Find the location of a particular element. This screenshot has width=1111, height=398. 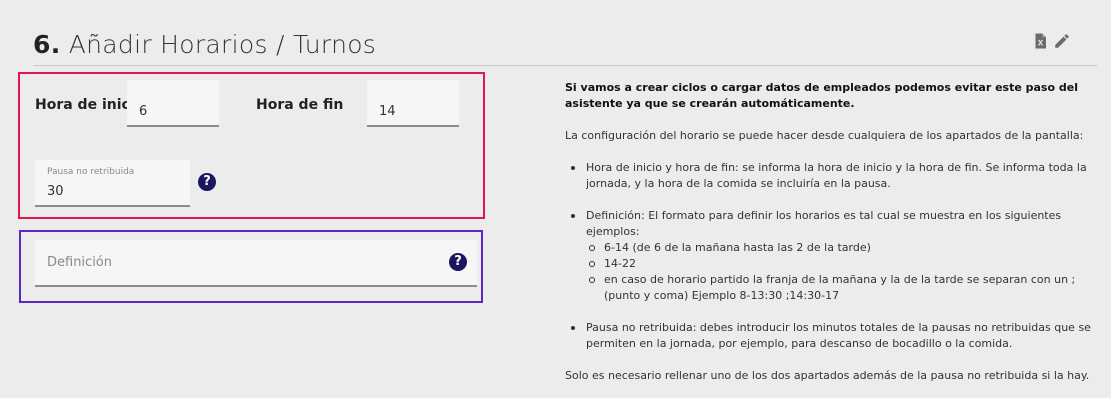

unpaid-break-help-icon: ? is located at coordinates (207, 182).